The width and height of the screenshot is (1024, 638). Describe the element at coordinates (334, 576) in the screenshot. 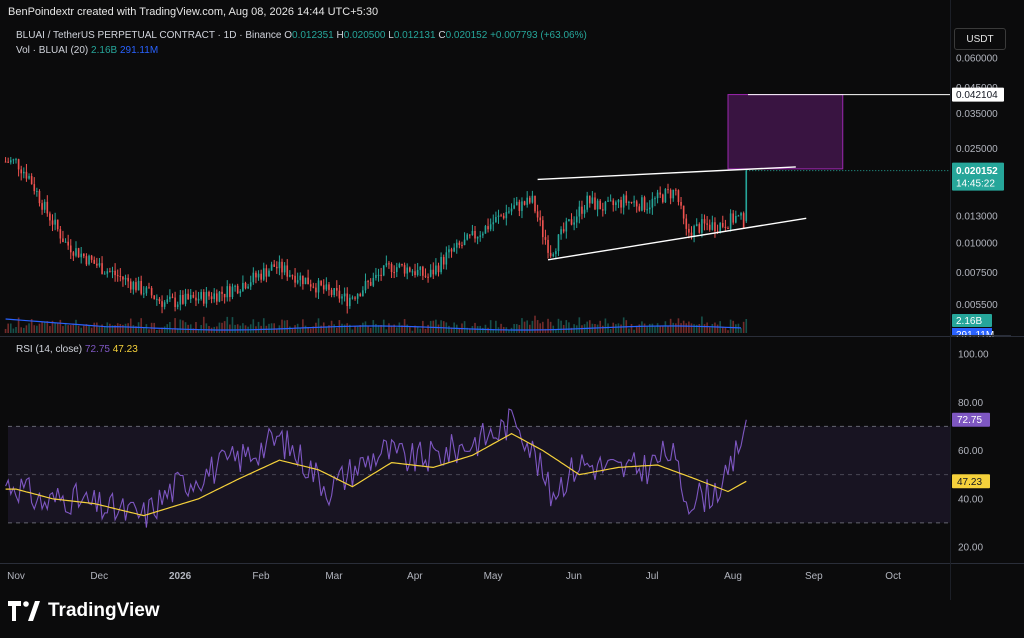

I see `time-tick-label: Mar` at that location.